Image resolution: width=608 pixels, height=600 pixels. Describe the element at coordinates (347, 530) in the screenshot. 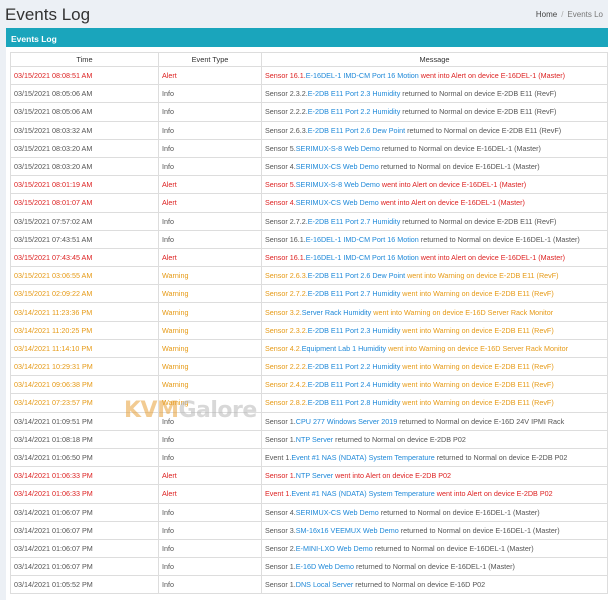

I see `sensor-link: SM-16x16 VEEMUX Web Demo` at that location.